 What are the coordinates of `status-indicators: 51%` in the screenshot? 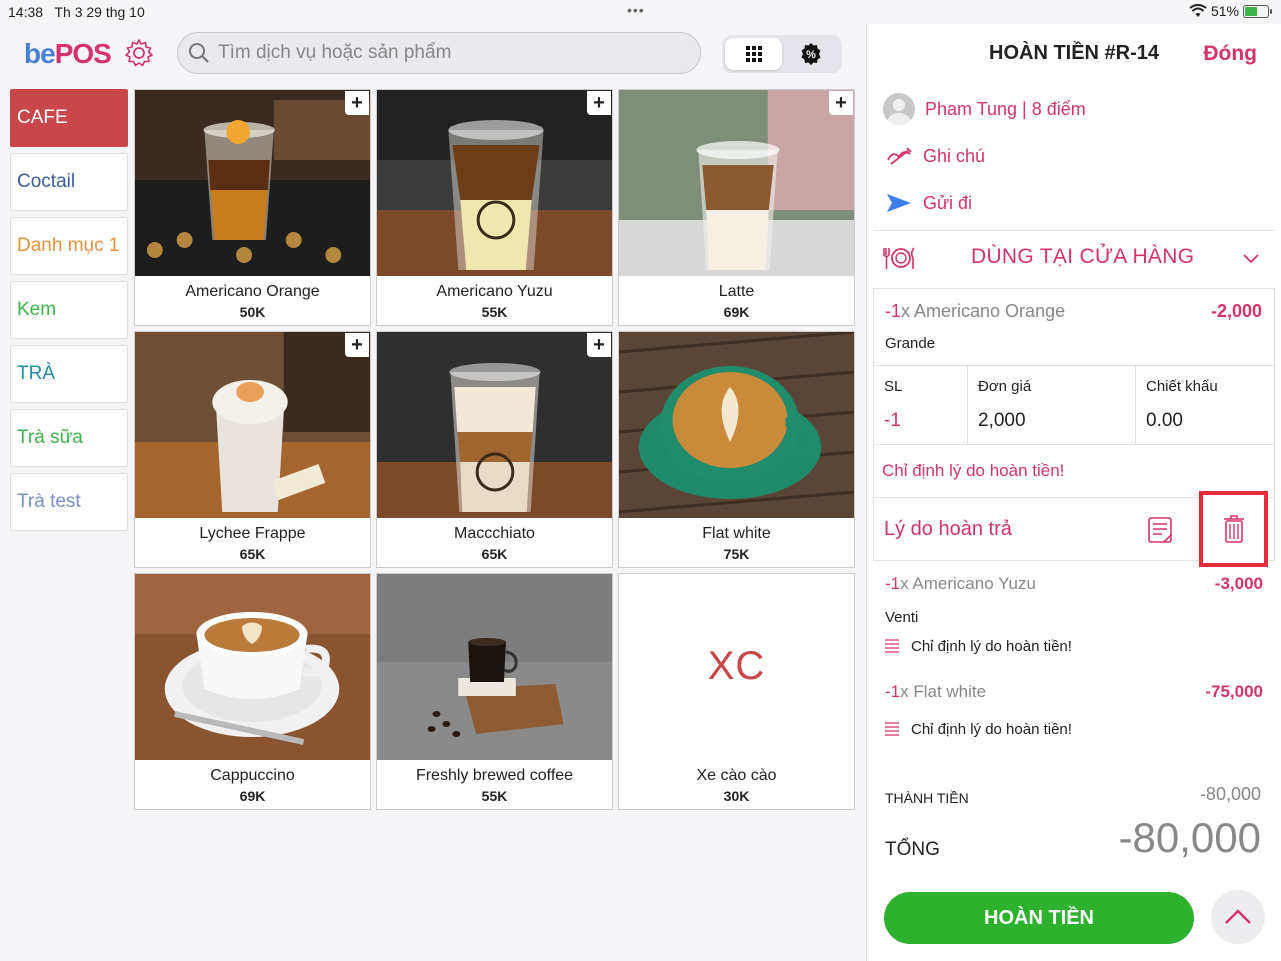 It's located at (1230, 11).